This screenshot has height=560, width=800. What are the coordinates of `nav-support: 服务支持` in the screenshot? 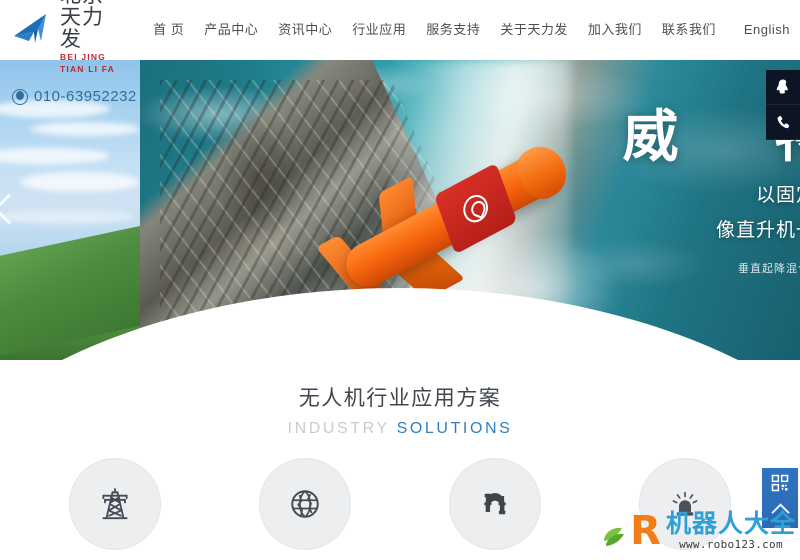 It's located at (453, 30).